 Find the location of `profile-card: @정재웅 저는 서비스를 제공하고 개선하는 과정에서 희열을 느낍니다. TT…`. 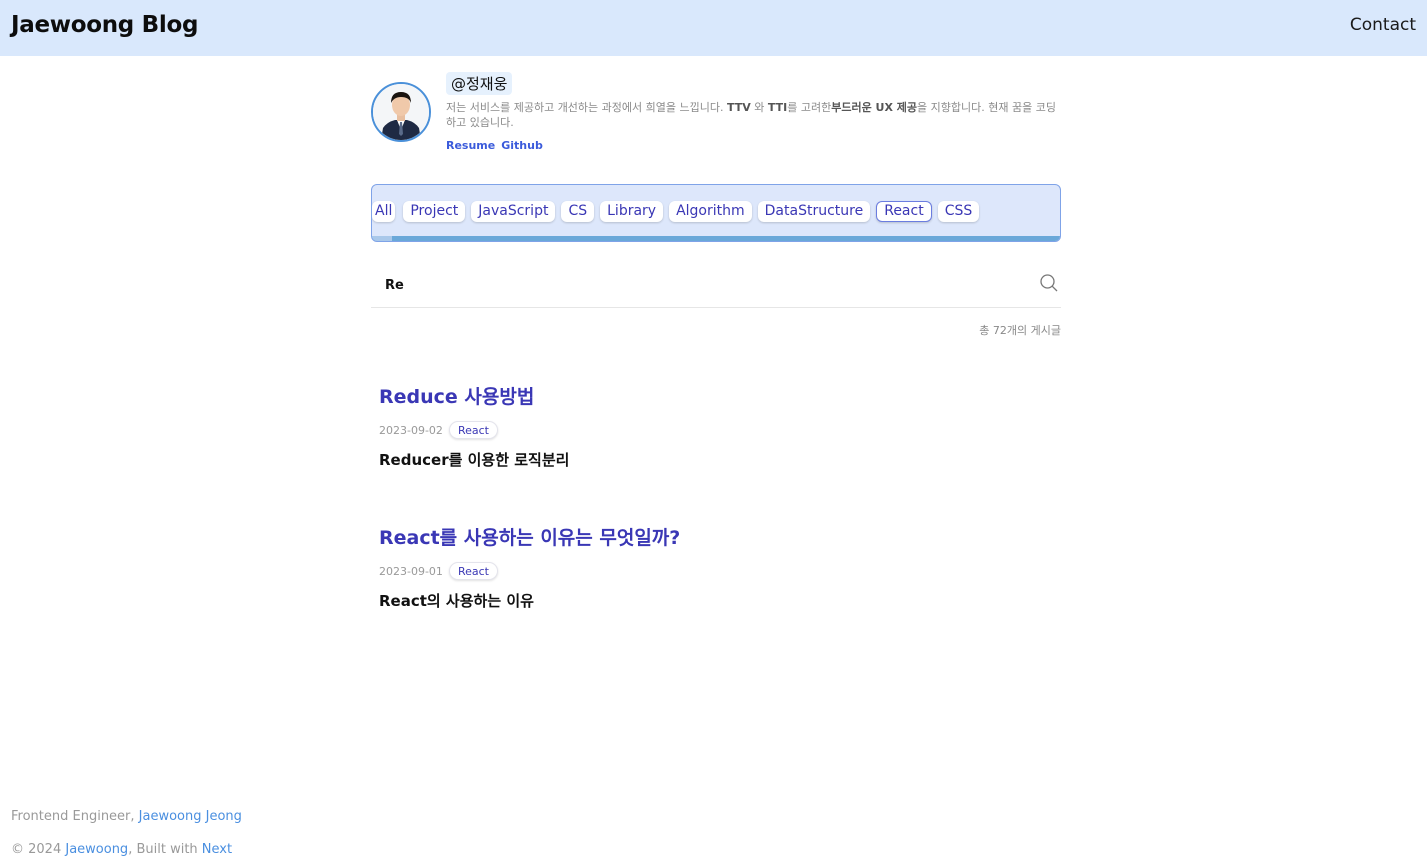

profile-card: @정재웅 저는 서비스를 제공하고 개선하는 과정에서 희열을 느낍니다. TT… is located at coordinates (716, 117).